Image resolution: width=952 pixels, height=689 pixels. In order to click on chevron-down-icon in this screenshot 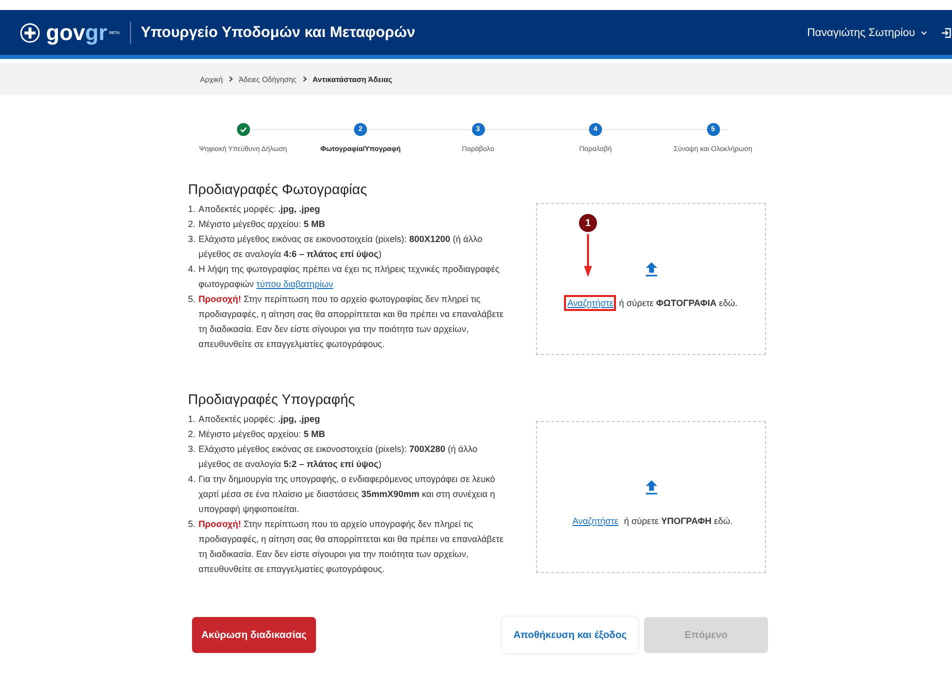, I will do `click(924, 32)`.